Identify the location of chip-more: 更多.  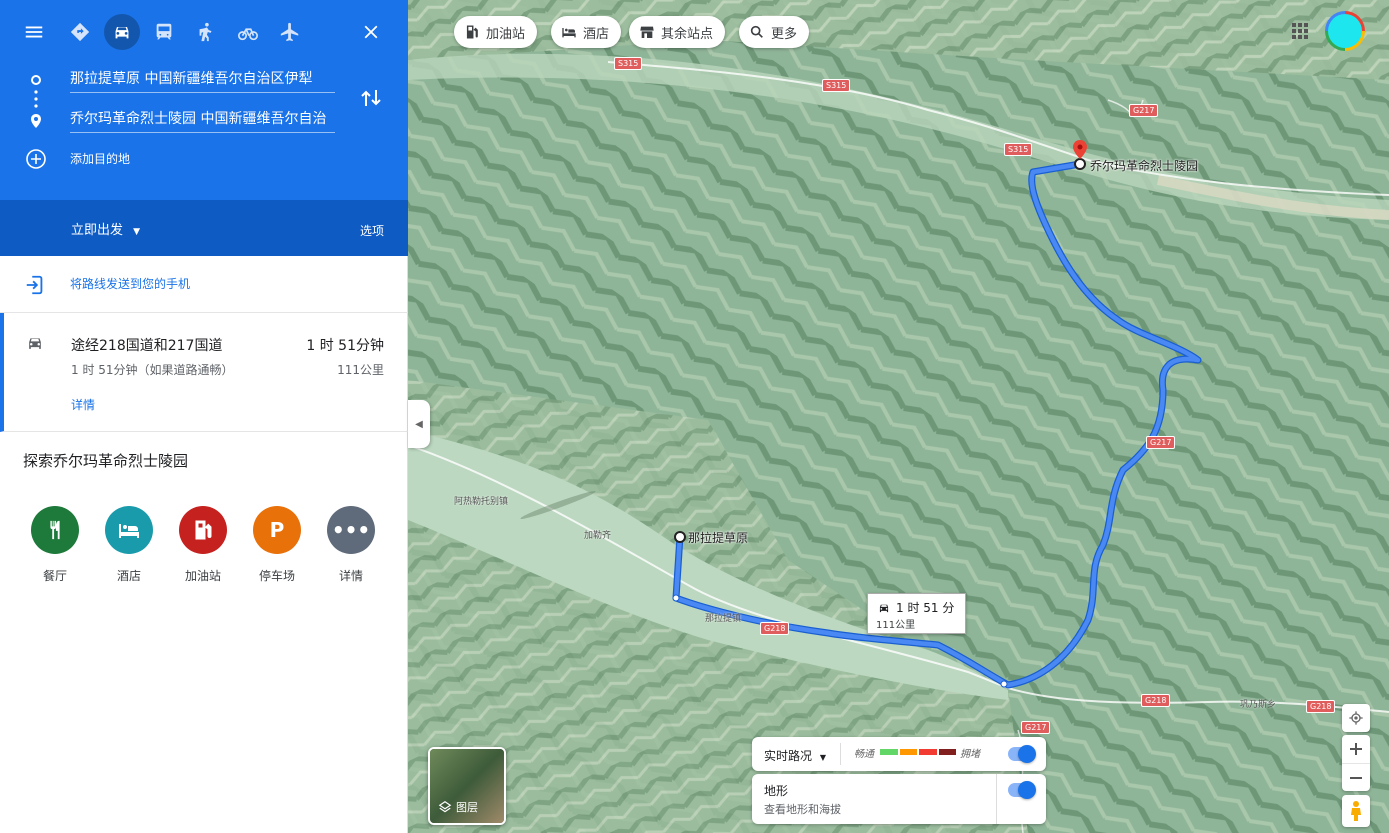
(774, 32).